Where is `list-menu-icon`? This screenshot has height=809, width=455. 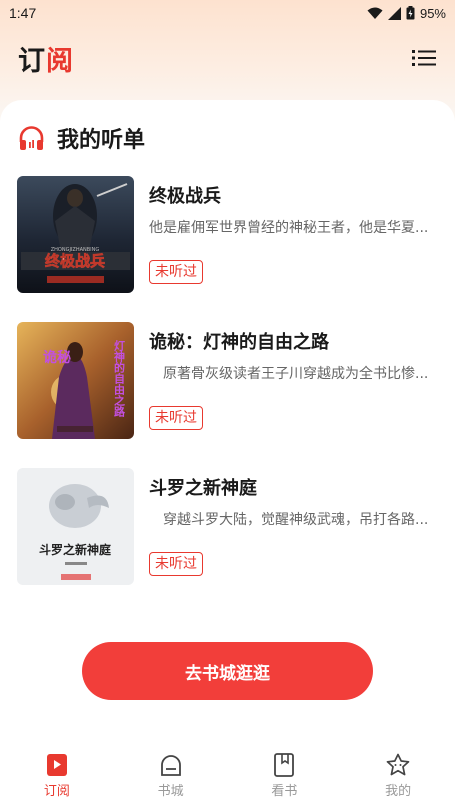 list-menu-icon is located at coordinates (424, 58).